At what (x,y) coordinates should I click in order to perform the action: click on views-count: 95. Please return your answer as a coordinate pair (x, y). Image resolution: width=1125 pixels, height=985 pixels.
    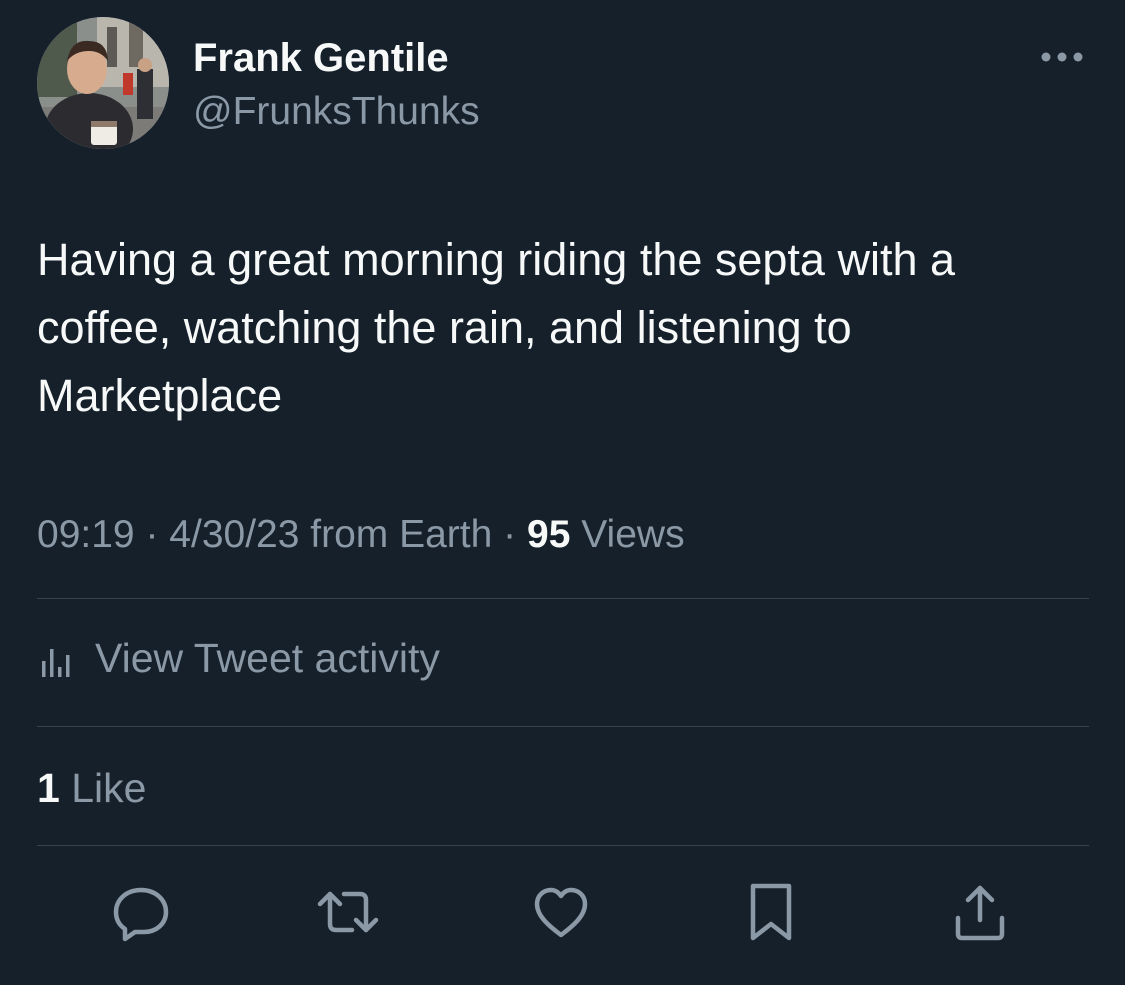
    Looking at the image, I should click on (549, 534).